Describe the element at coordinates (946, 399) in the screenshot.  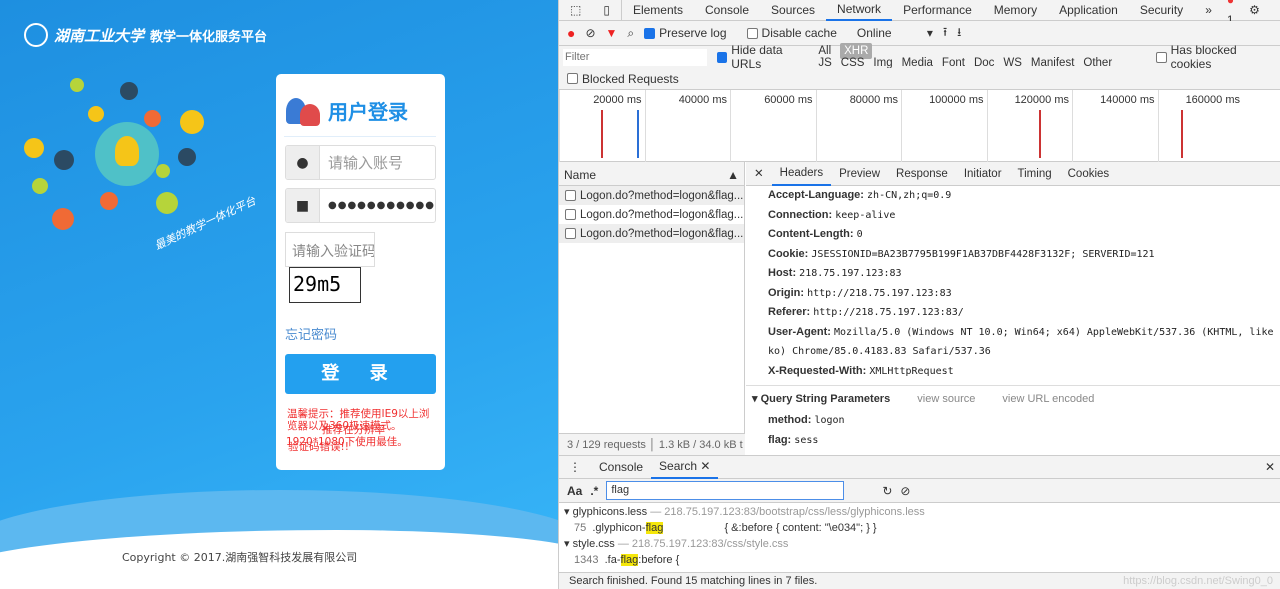
I see `view-source-link: view source` at that location.